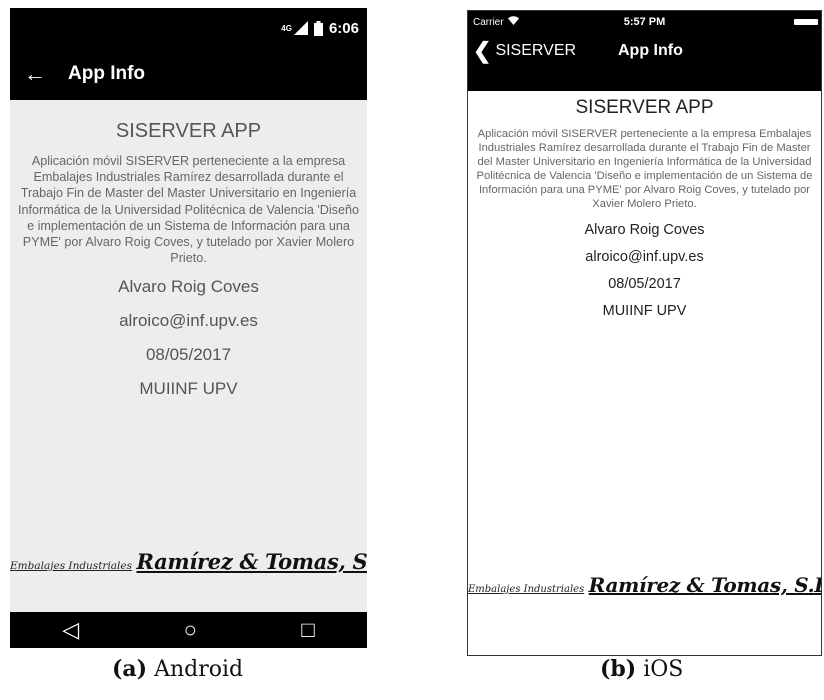  What do you see at coordinates (536, 50) in the screenshot?
I see `back-button-label: SISERVER` at bounding box center [536, 50].